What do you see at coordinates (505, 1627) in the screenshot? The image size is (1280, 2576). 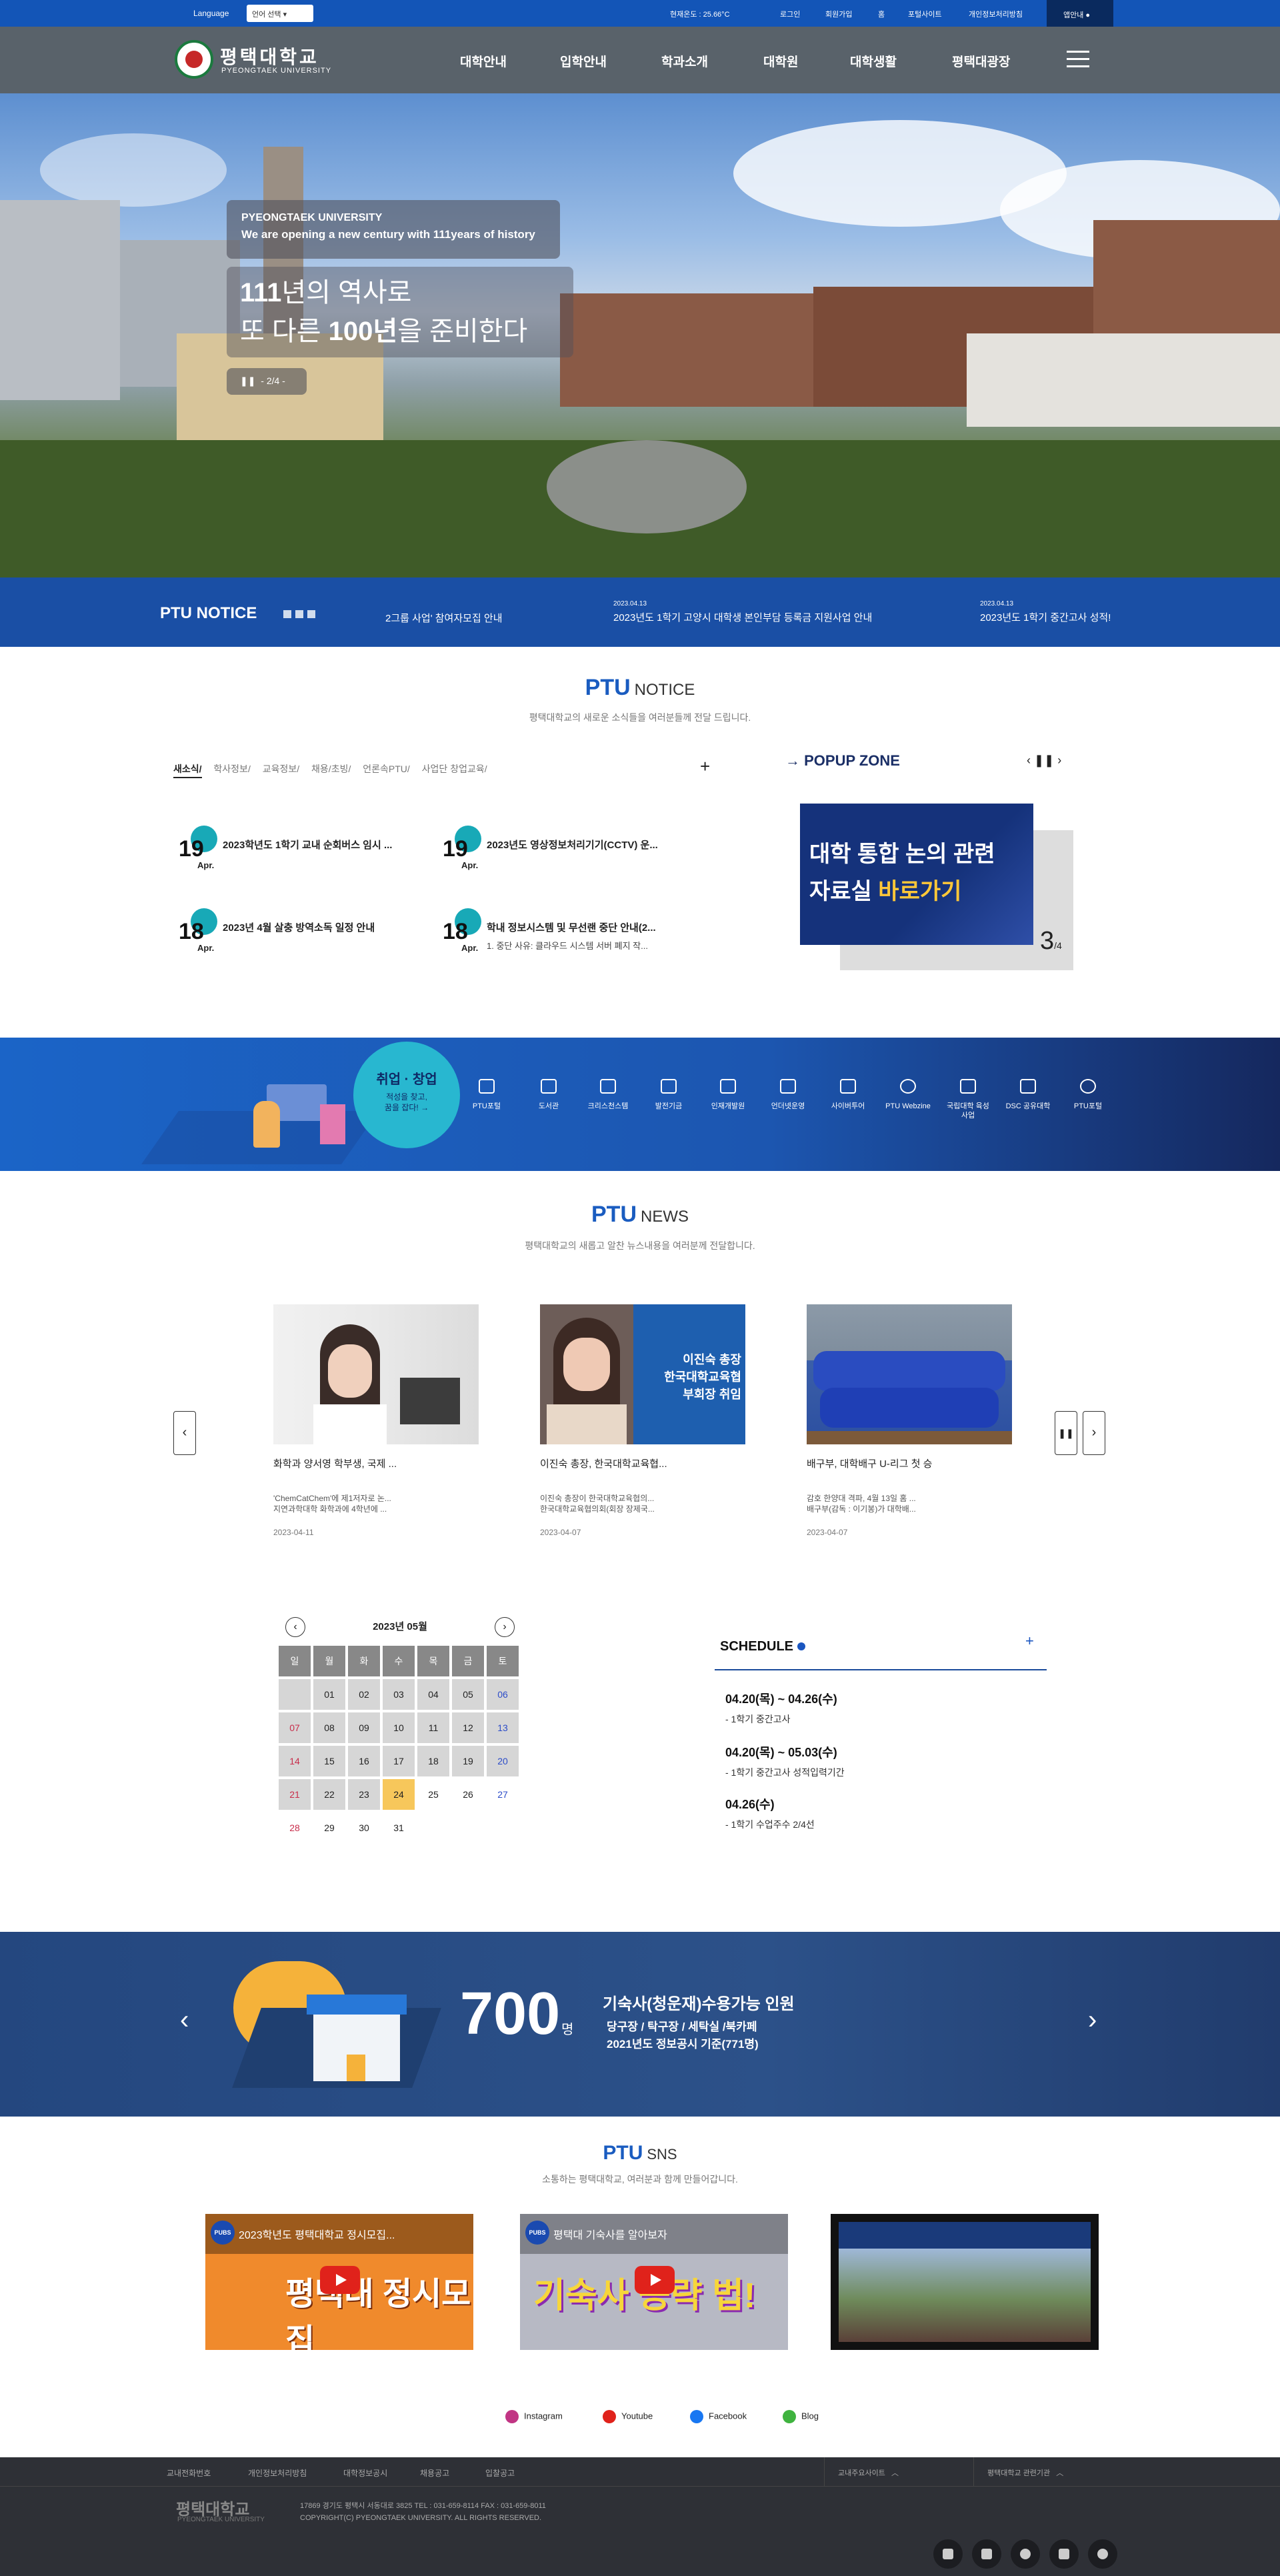 I see `calendar-next-button: ›` at bounding box center [505, 1627].